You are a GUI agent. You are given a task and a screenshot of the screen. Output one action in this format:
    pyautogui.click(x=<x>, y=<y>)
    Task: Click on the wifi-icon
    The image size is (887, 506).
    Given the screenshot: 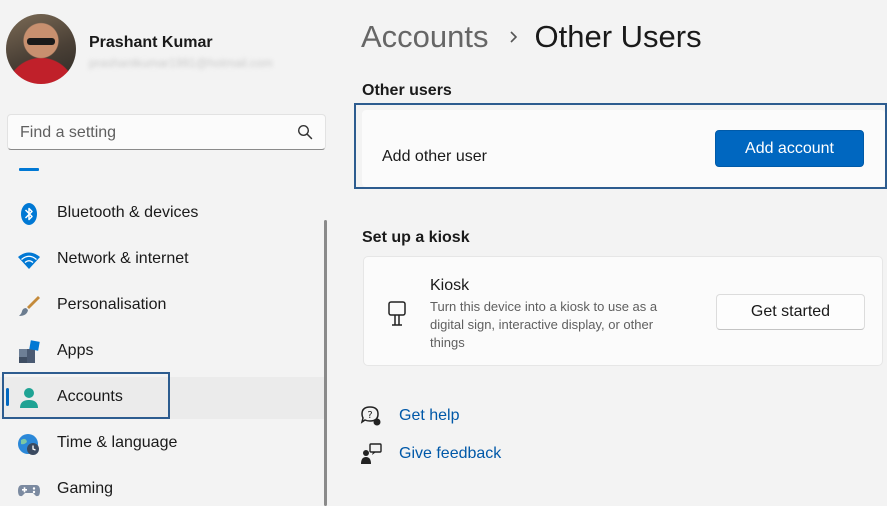 What is the action you would take?
    pyautogui.click(x=29, y=260)
    